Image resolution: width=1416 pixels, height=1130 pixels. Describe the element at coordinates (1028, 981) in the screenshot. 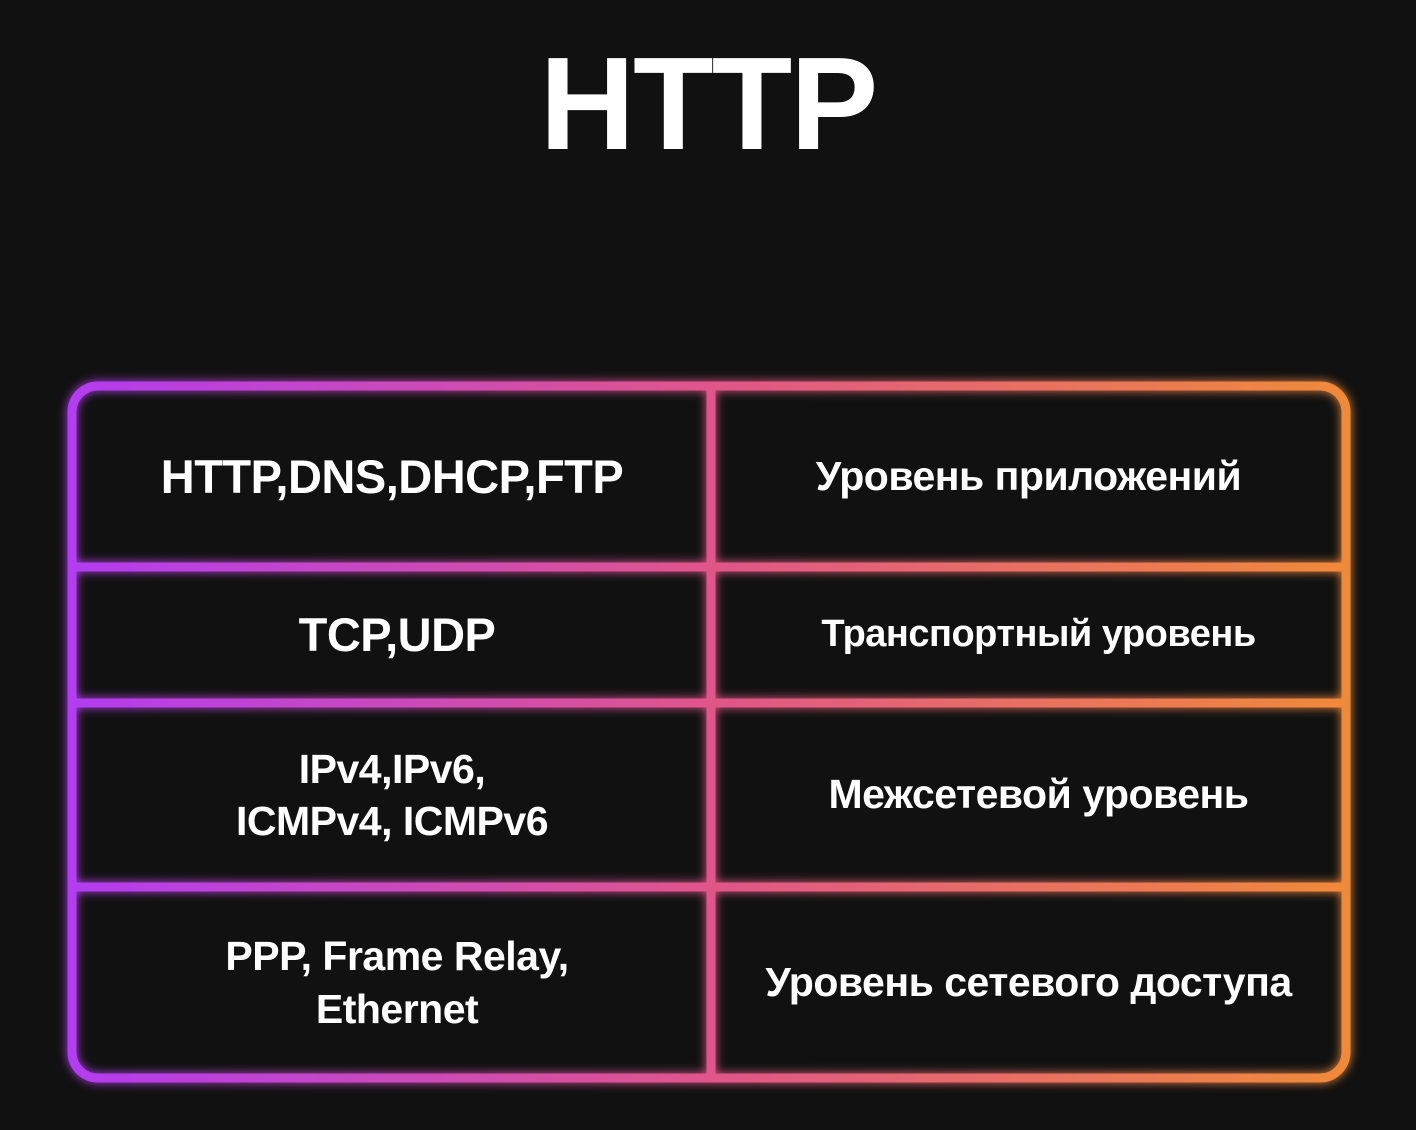

I see `layer-cell-network-access: Уровень сетевого доступа` at that location.